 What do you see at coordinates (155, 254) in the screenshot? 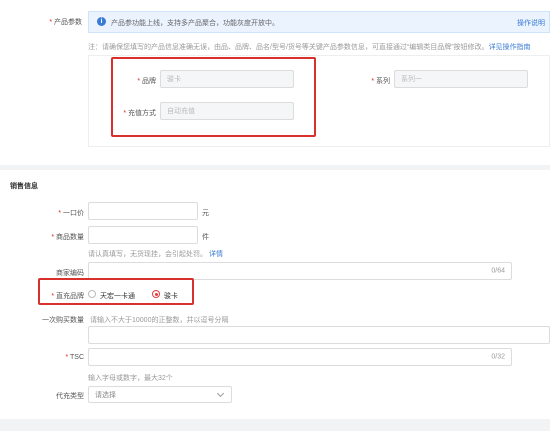
I see `quantity-hint: 请认真填写，无货现挂，会引起处罚。 详情` at bounding box center [155, 254].